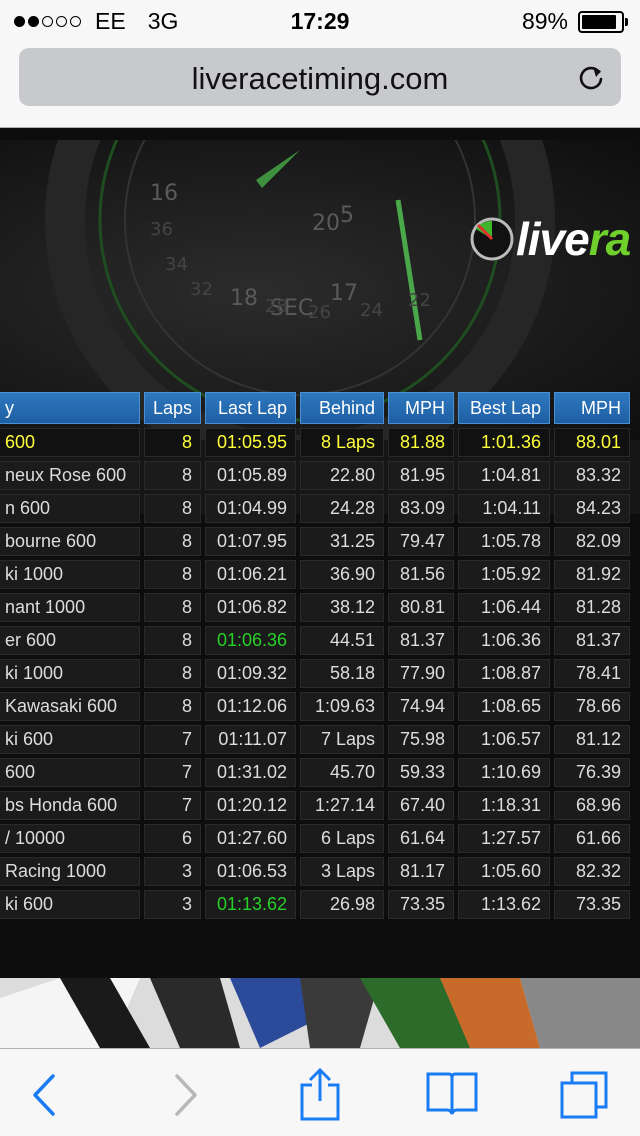 The width and height of the screenshot is (640, 1136). I want to click on back-icon, so click(44, 1095).